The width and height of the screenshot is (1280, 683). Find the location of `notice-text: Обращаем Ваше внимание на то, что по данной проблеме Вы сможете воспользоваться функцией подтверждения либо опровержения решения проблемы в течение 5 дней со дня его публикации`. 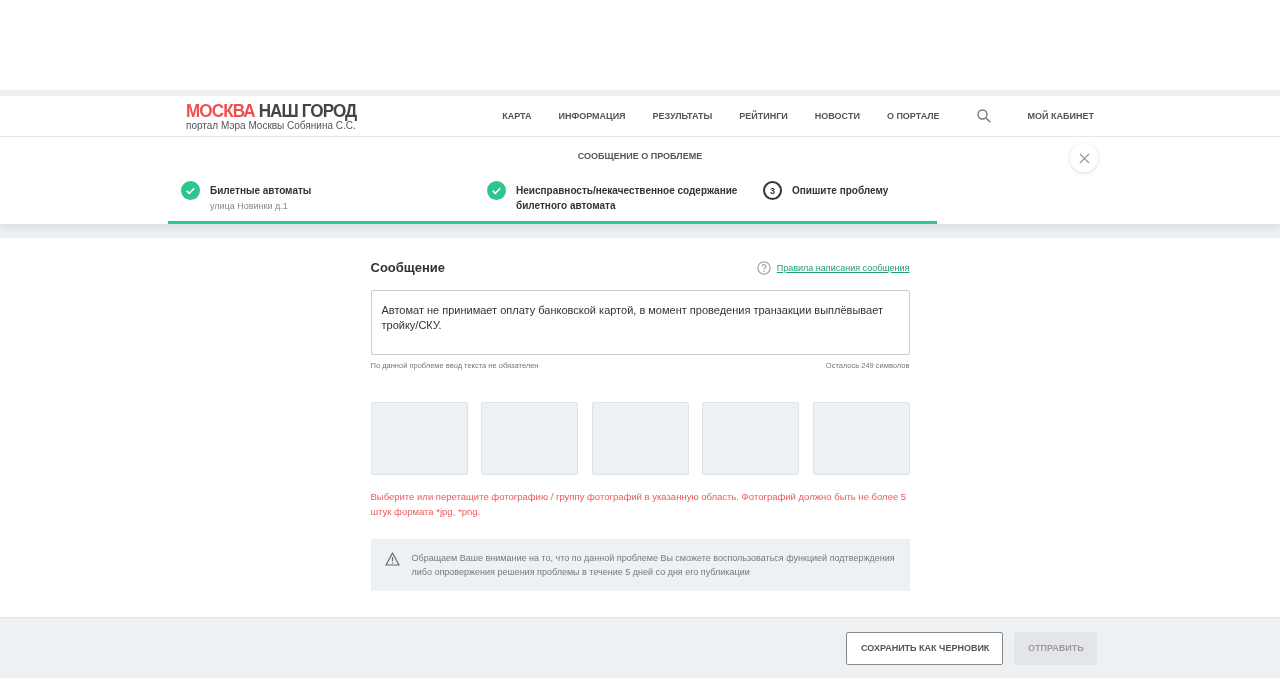

notice-text: Обращаем Ваше внимание на то, что по данной проблеме Вы сможете воспользоваться функцией подтверждения либо опровержения решения проблемы в течение 5 дней со дня его публикации is located at coordinates (653, 565).